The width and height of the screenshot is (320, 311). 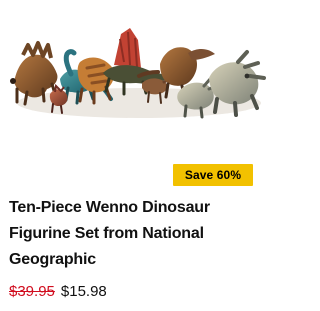 What do you see at coordinates (58, 292) in the screenshot?
I see `price-row: $39.95 $15.98` at bounding box center [58, 292].